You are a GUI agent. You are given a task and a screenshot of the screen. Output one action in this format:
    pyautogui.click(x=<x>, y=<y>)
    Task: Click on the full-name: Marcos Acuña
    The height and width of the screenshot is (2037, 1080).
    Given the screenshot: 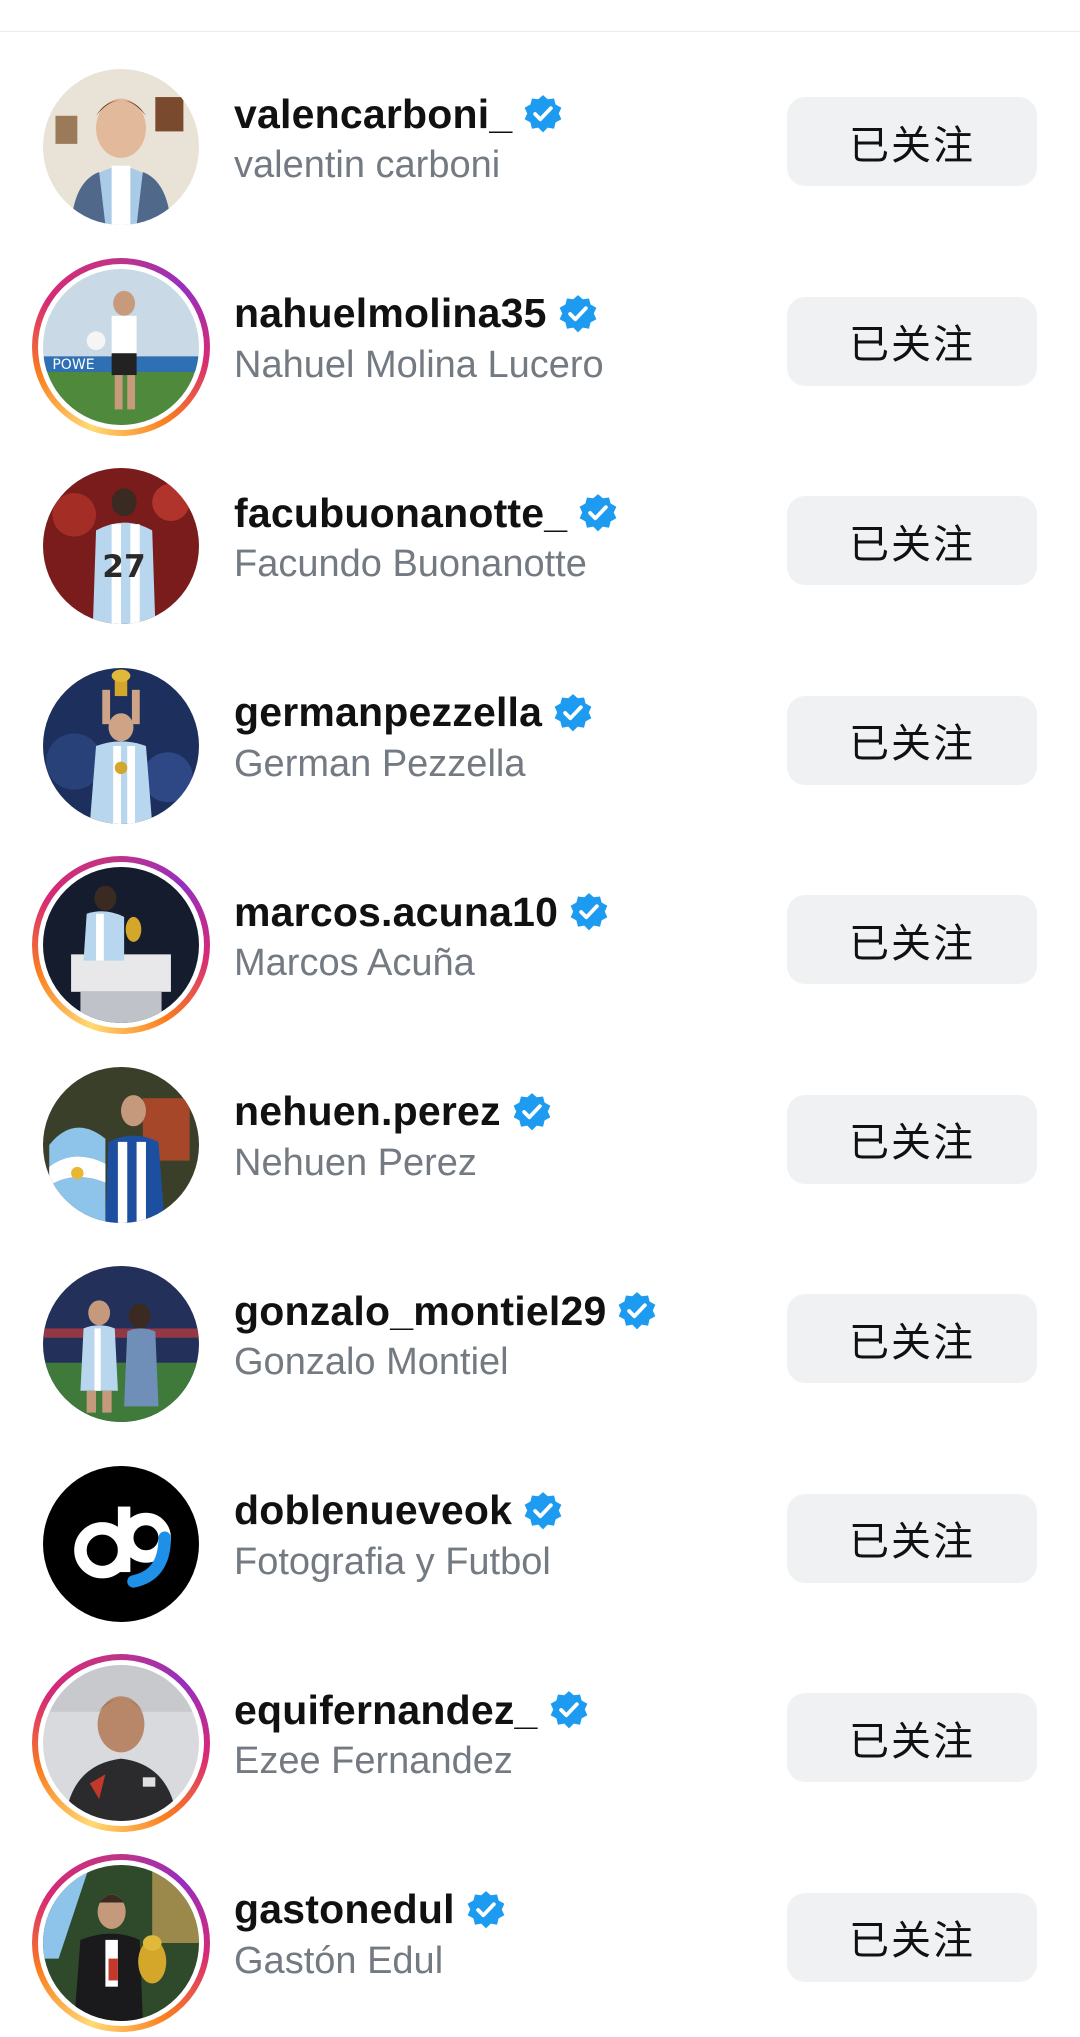 What is the action you would take?
    pyautogui.click(x=494, y=963)
    